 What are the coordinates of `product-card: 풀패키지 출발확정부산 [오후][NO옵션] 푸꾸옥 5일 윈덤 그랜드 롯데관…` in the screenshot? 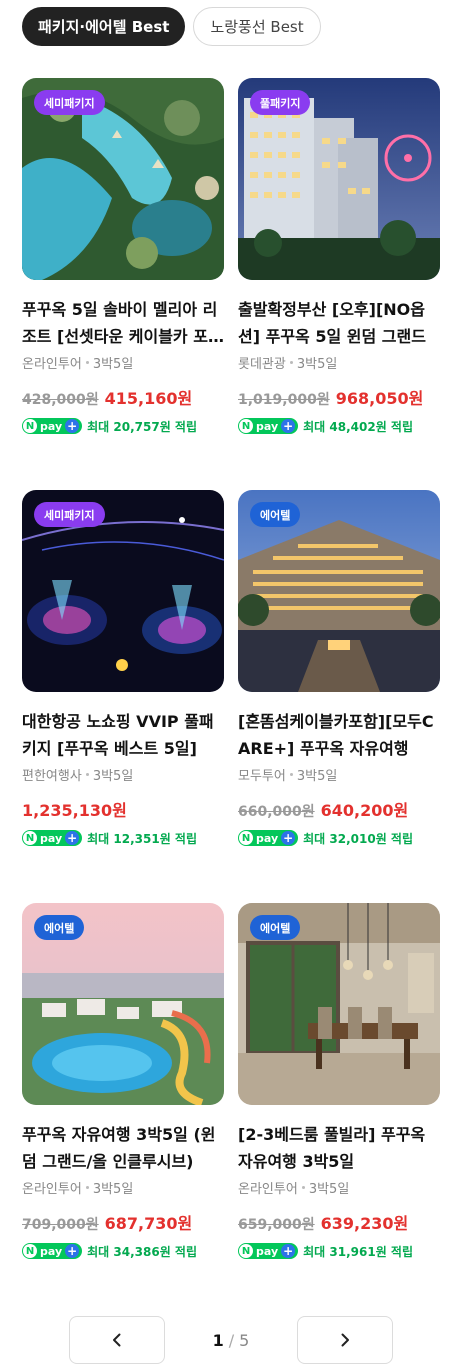 It's located at (339, 256).